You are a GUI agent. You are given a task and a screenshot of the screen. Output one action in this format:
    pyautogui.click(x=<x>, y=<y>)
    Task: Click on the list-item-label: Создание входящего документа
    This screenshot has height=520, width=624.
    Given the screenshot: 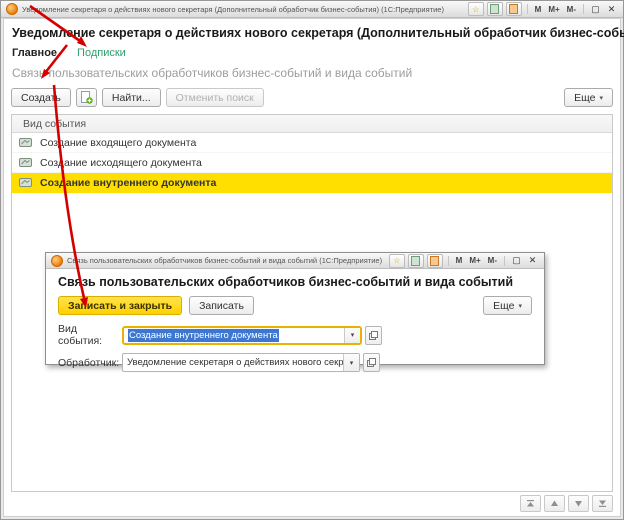 What is the action you would take?
    pyautogui.click(x=118, y=142)
    